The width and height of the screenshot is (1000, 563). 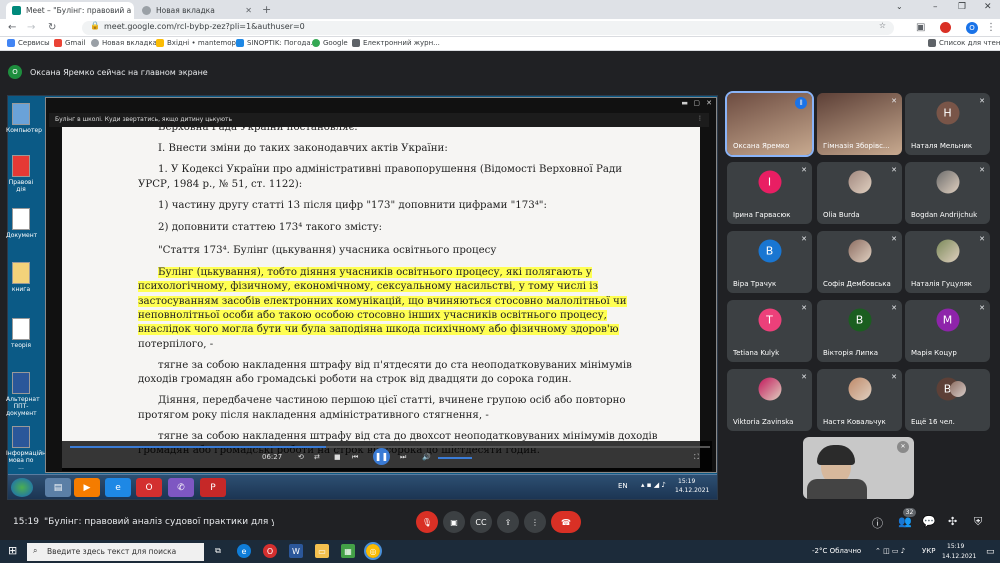 What do you see at coordinates (23, 394) in the screenshot?
I see `desktop-icon-5: Альтернат ППТ-документ` at bounding box center [23, 394].